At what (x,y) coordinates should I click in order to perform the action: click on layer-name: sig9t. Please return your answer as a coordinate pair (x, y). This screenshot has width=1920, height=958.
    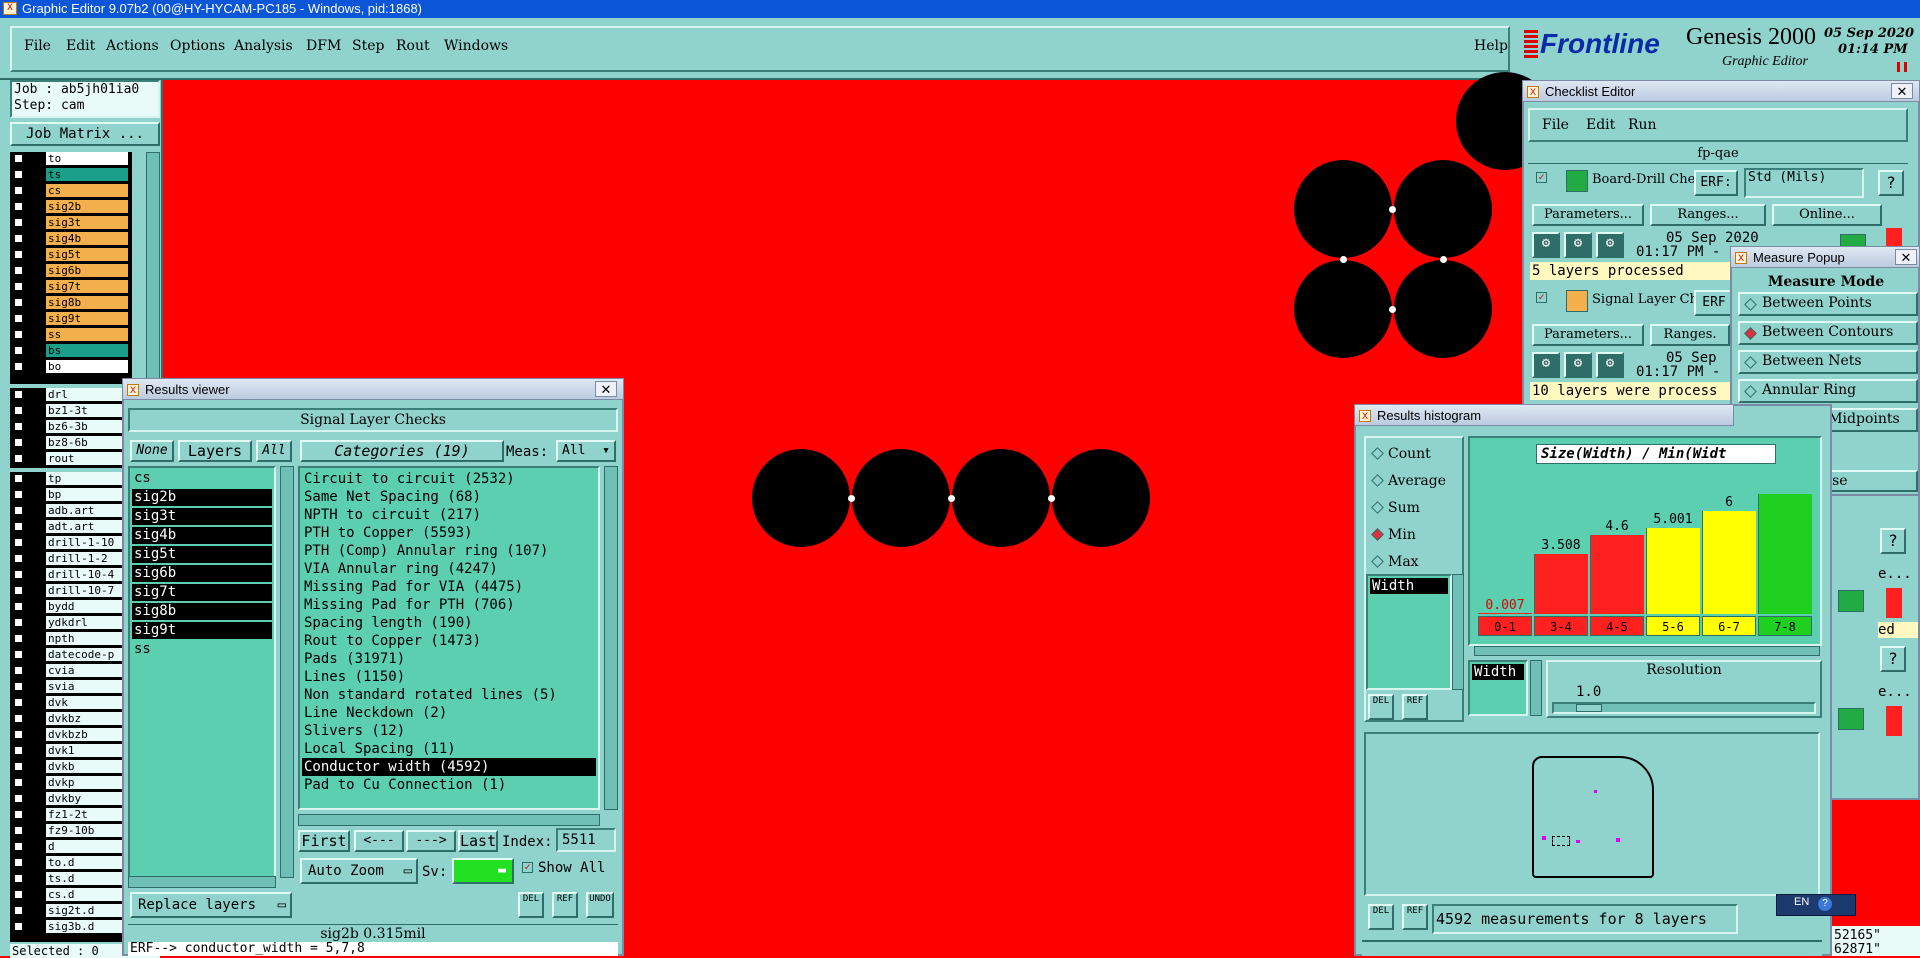
    Looking at the image, I should click on (87, 318).